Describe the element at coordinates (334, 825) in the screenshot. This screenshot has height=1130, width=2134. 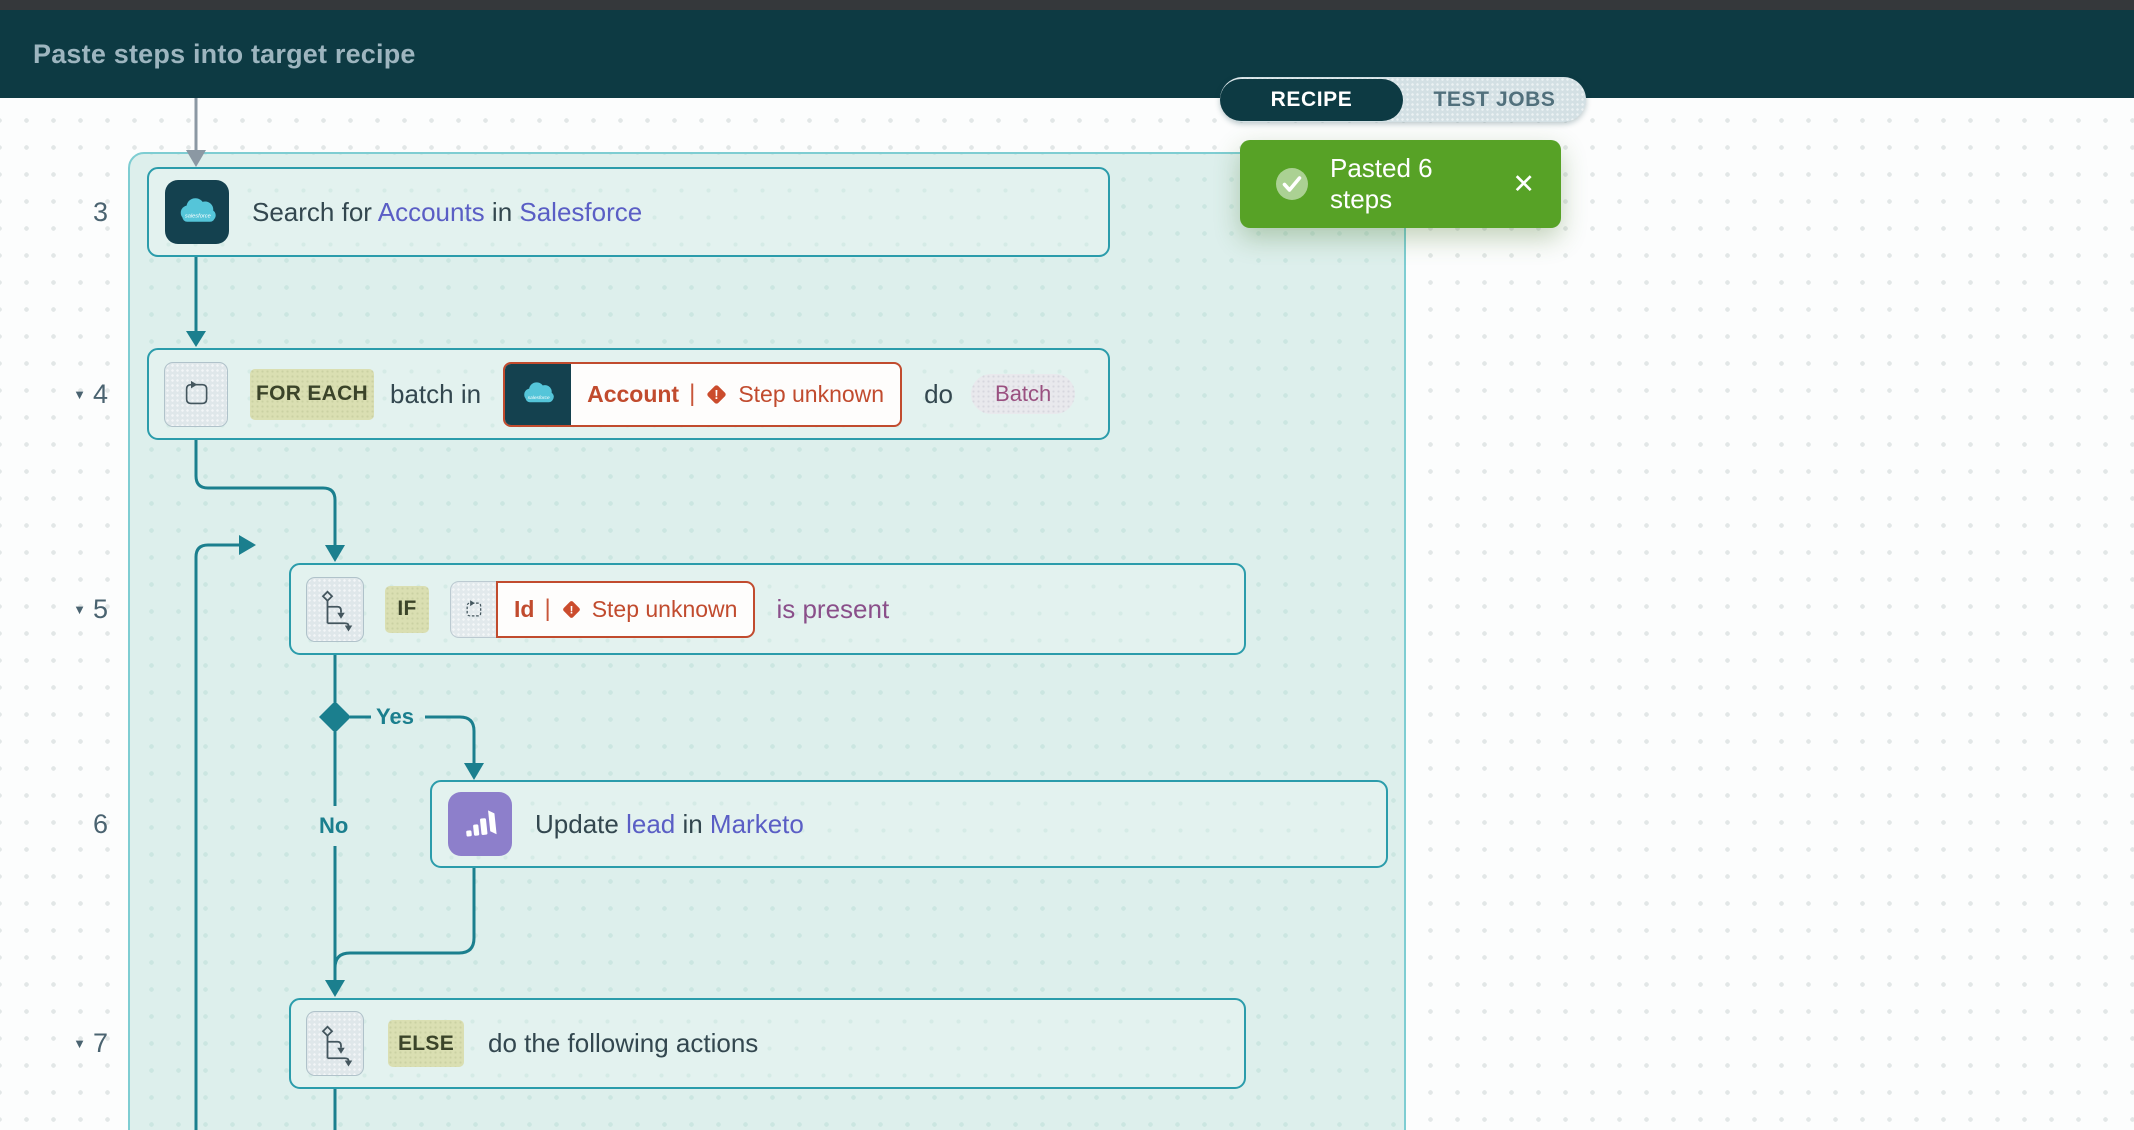
I see `no-branch-label: No` at that location.